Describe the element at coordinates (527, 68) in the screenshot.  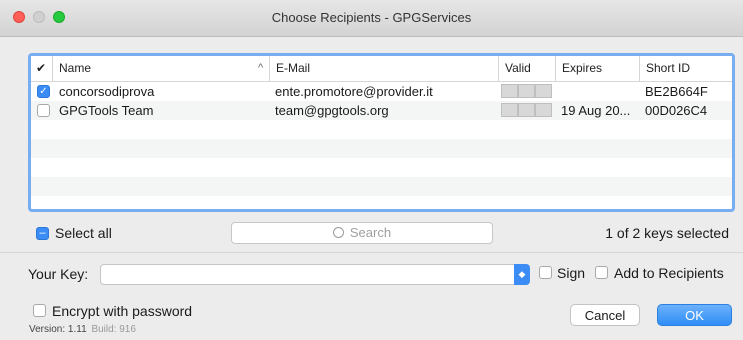
I see `column-header-valid: Valid` at that location.